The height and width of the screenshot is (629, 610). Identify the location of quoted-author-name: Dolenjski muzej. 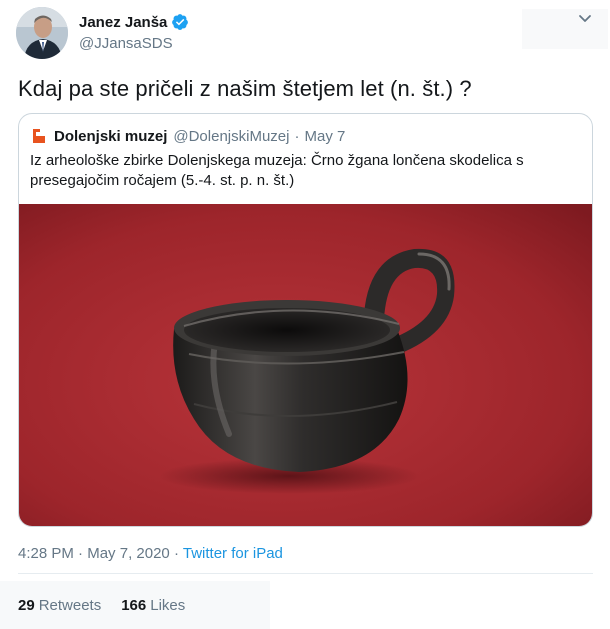
(110, 136).